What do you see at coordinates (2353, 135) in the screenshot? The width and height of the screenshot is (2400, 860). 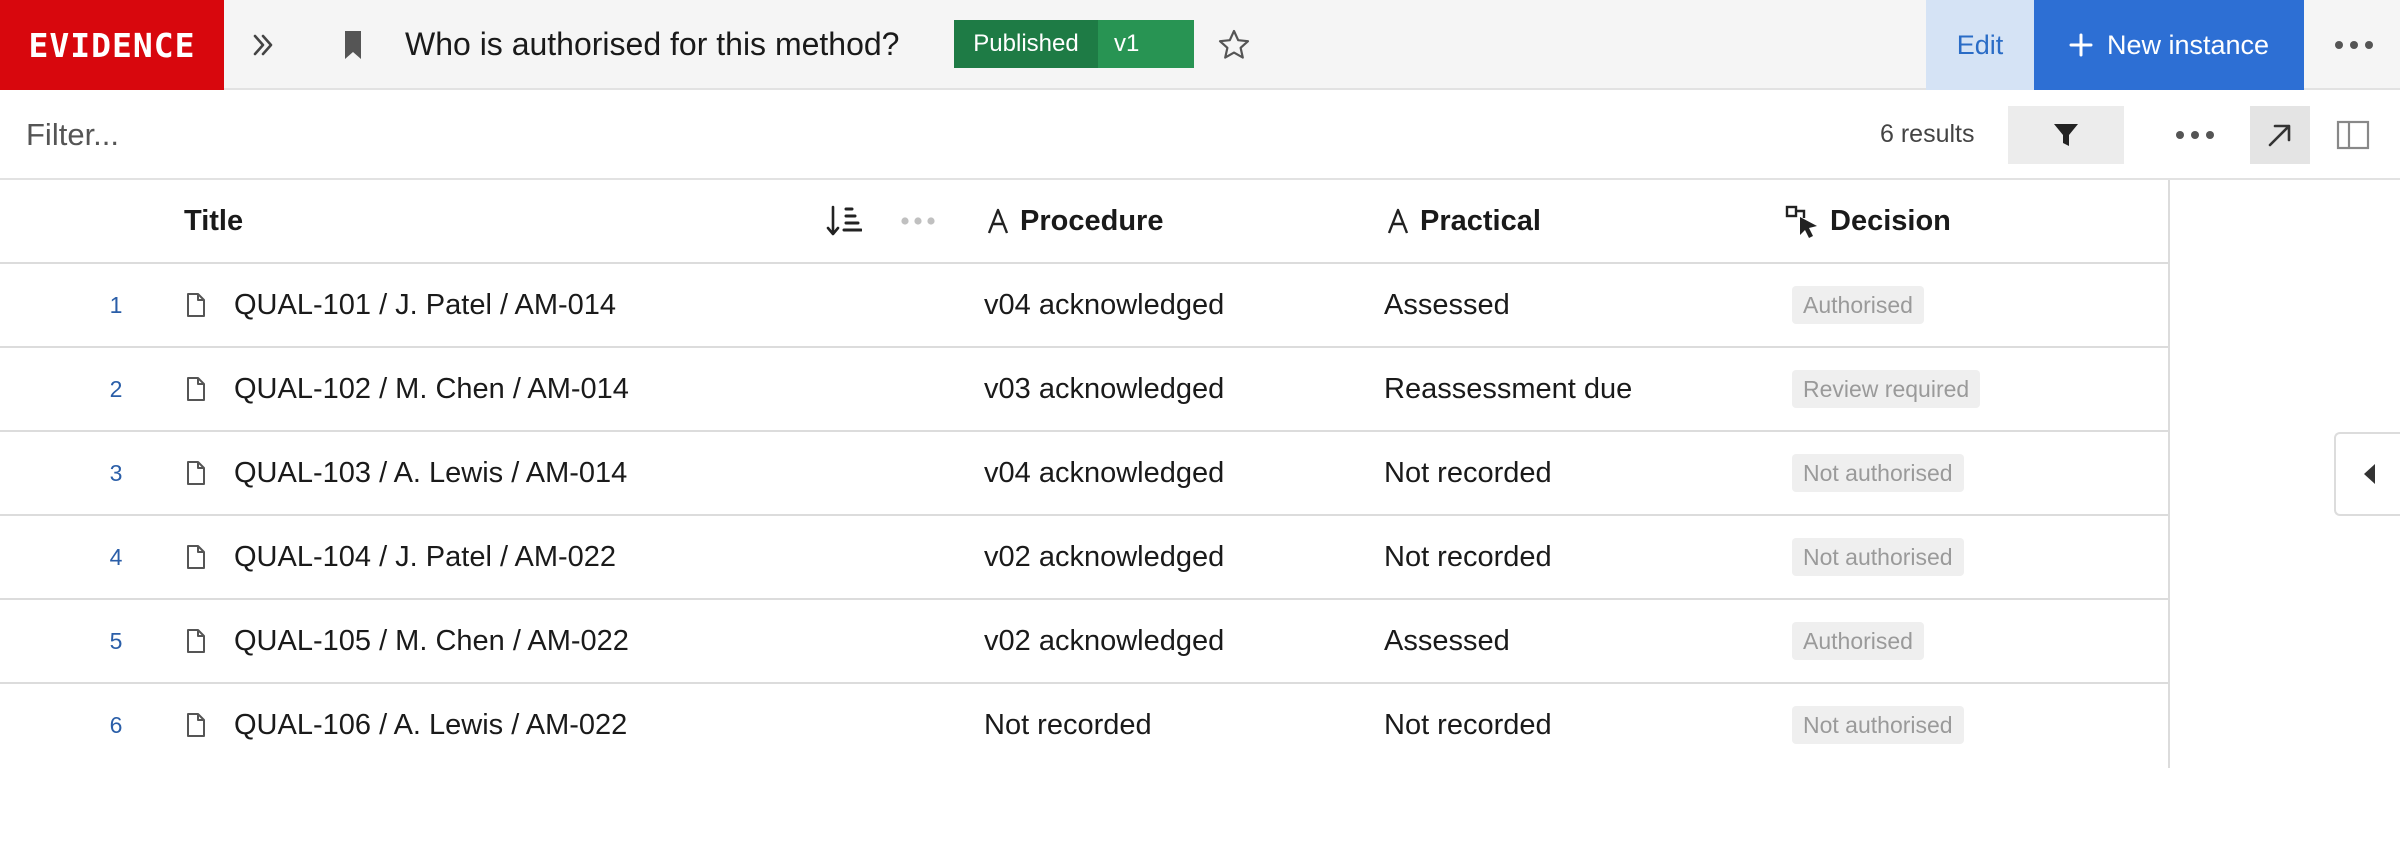 I see `side-panel-icon` at bounding box center [2353, 135].